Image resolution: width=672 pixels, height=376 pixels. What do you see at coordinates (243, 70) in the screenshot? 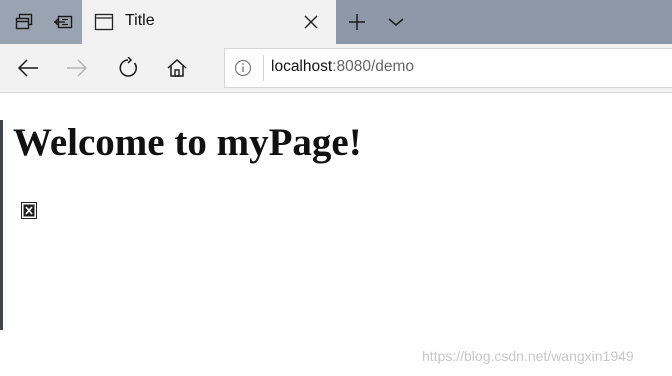
I see `info-icon` at bounding box center [243, 70].